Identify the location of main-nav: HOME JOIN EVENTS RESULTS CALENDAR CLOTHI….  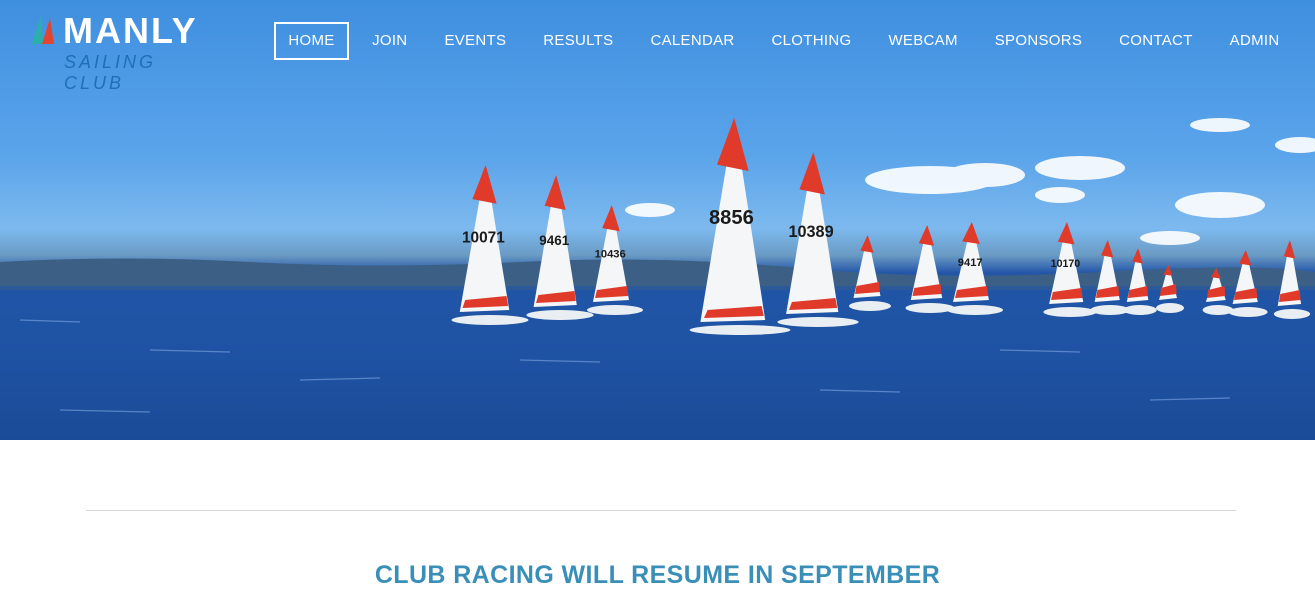
(786, 41).